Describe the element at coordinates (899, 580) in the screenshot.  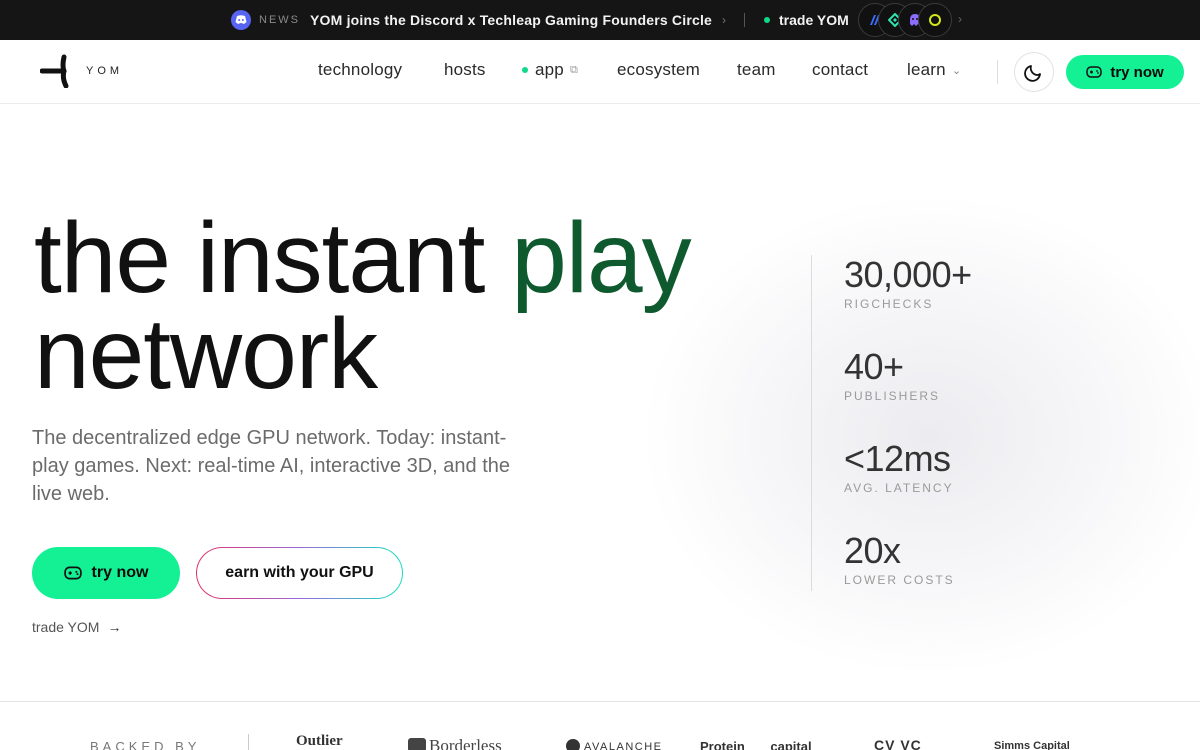
I see `stat-label: LOWER COSTS` at that location.